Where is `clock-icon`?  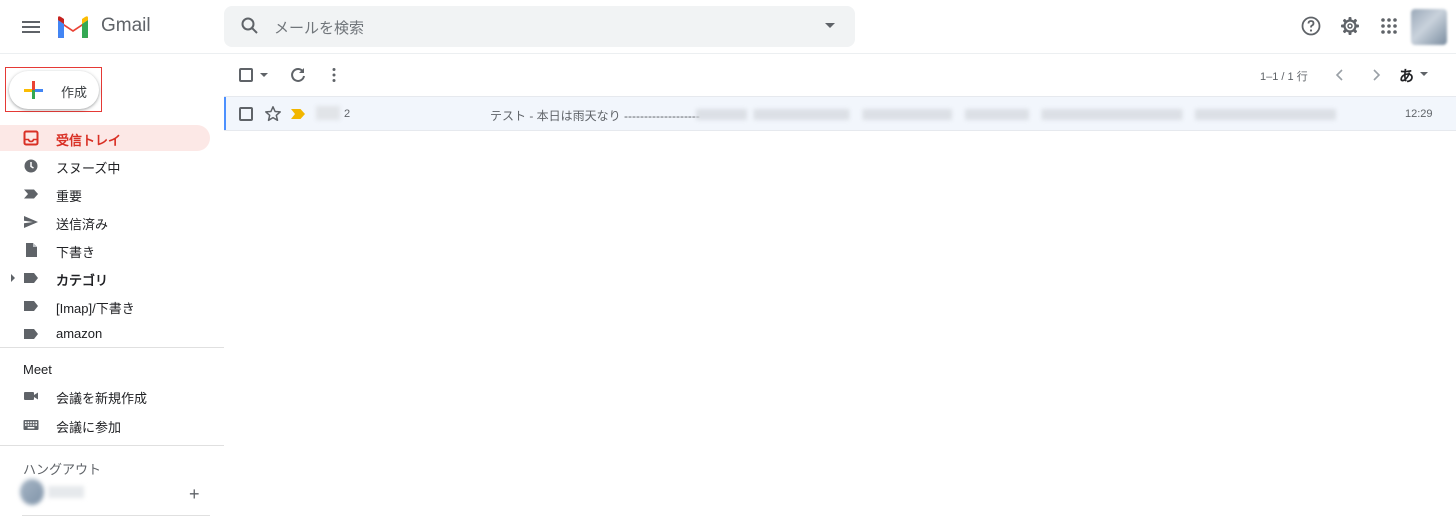
clock-icon is located at coordinates (31, 166).